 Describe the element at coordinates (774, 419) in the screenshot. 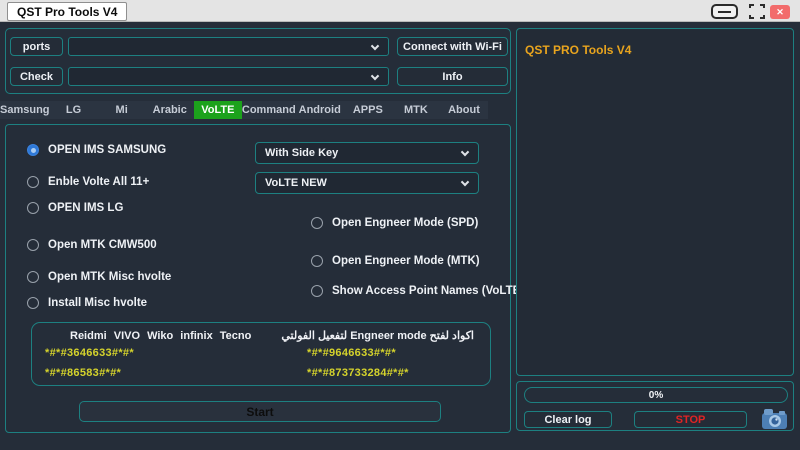

I see `screenshot-camera-icon` at that location.